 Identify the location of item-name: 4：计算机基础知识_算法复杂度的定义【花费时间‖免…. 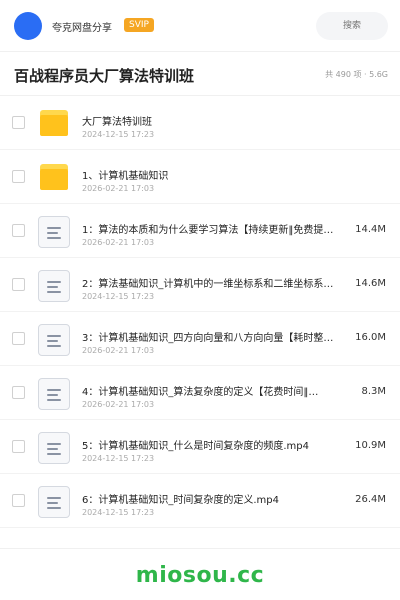
(202, 392).